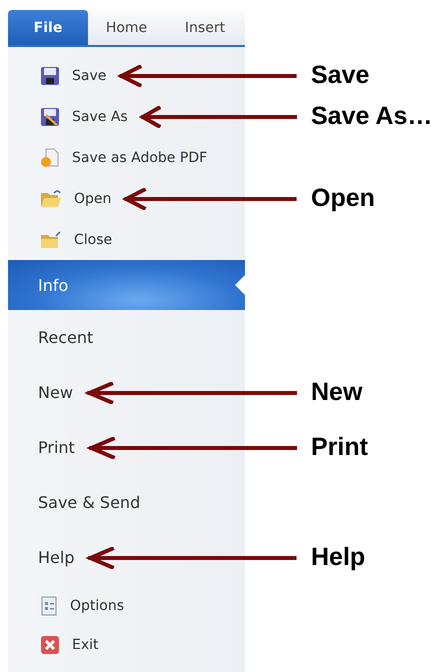 This screenshot has width=431, height=672. What do you see at coordinates (44, 392) in the screenshot?
I see `menu-item: New` at bounding box center [44, 392].